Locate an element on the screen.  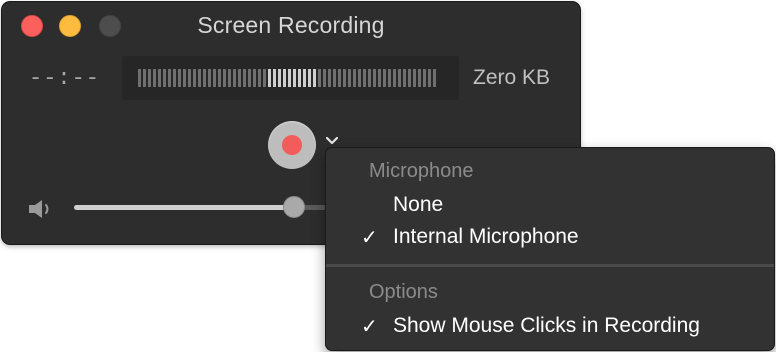
menu-item-none: None is located at coordinates (550, 206).